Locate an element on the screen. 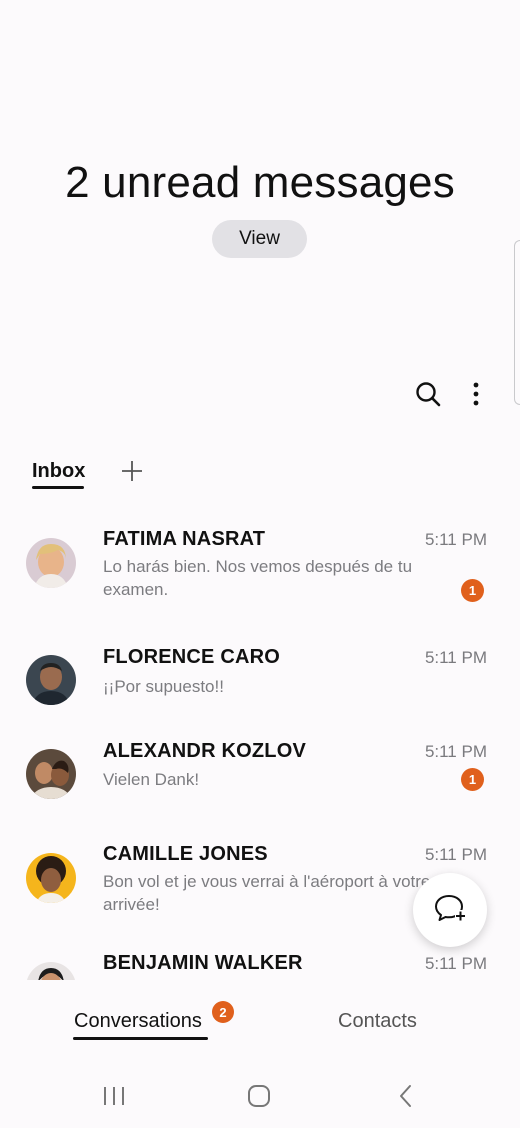  more-options-icon is located at coordinates (476, 394).